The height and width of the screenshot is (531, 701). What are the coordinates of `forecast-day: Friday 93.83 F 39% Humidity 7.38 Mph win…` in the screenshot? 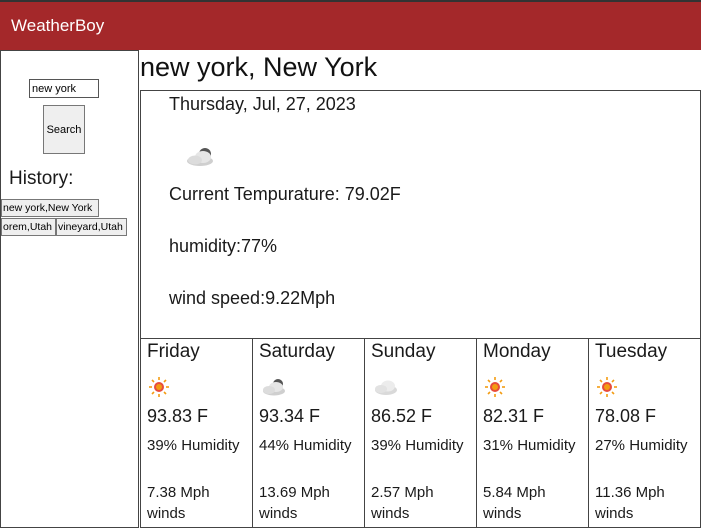 It's located at (197, 433).